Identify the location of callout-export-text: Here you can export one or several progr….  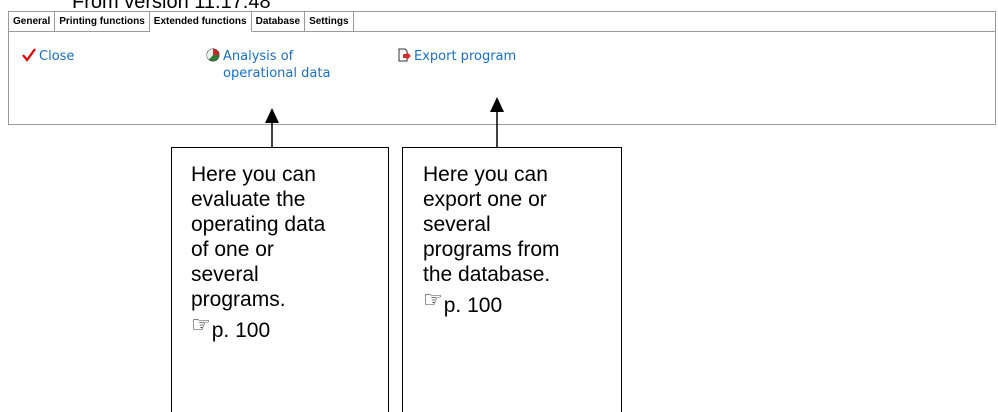
(491, 224).